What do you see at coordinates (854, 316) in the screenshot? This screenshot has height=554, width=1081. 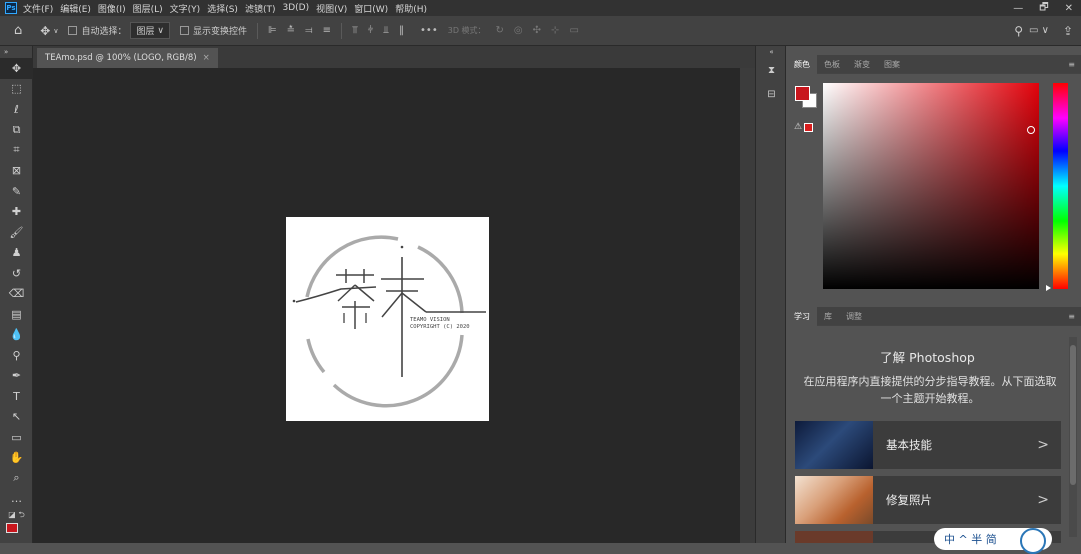 I see `tab-adjustments: 调整` at bounding box center [854, 316].